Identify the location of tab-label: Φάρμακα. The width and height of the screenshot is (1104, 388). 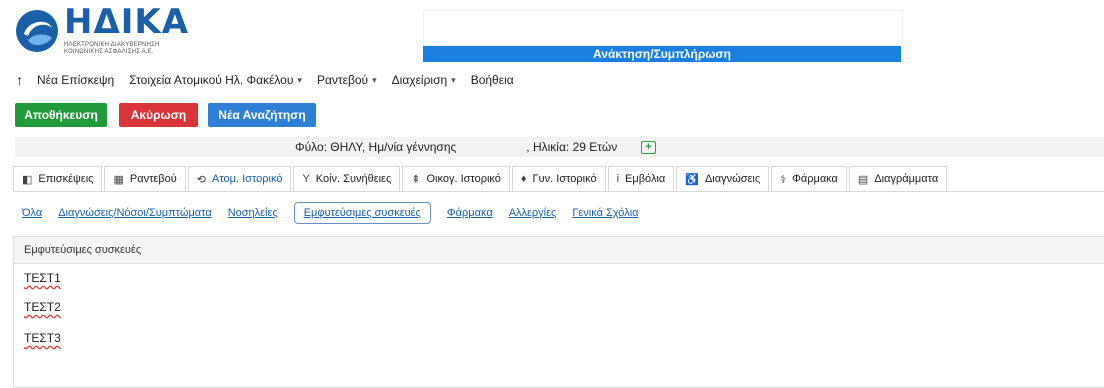
(815, 179).